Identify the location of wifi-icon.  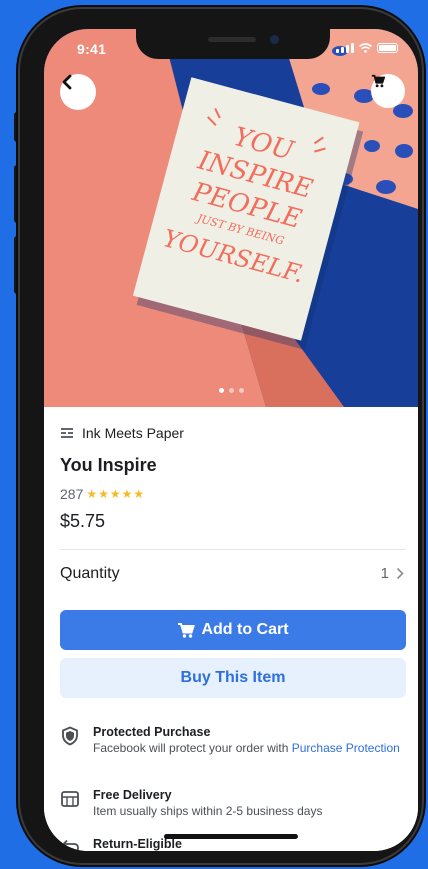
(365, 48).